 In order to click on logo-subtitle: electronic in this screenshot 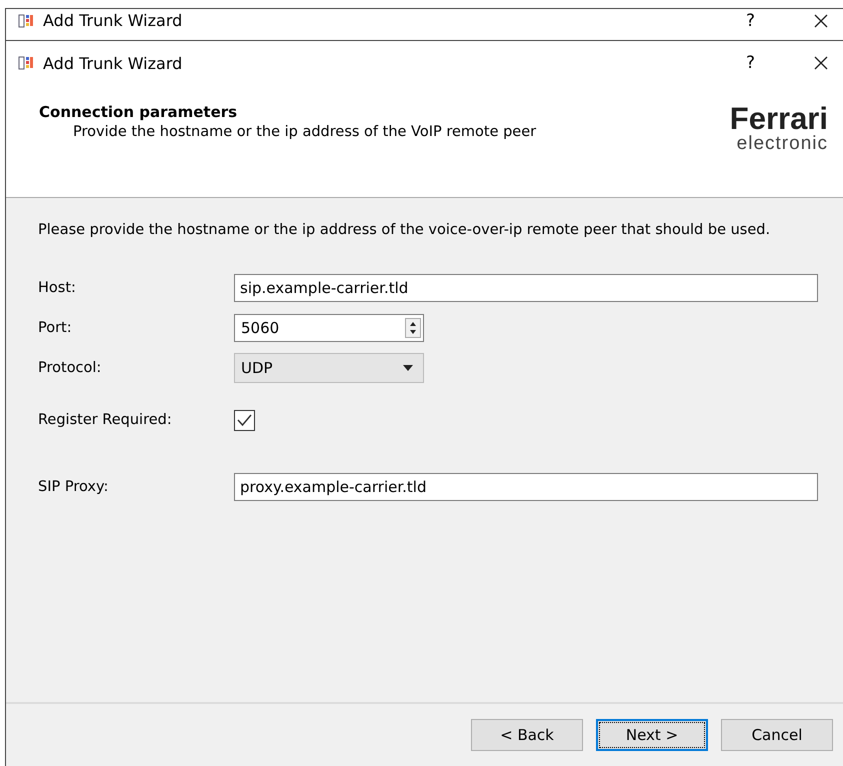, I will do `click(782, 143)`.